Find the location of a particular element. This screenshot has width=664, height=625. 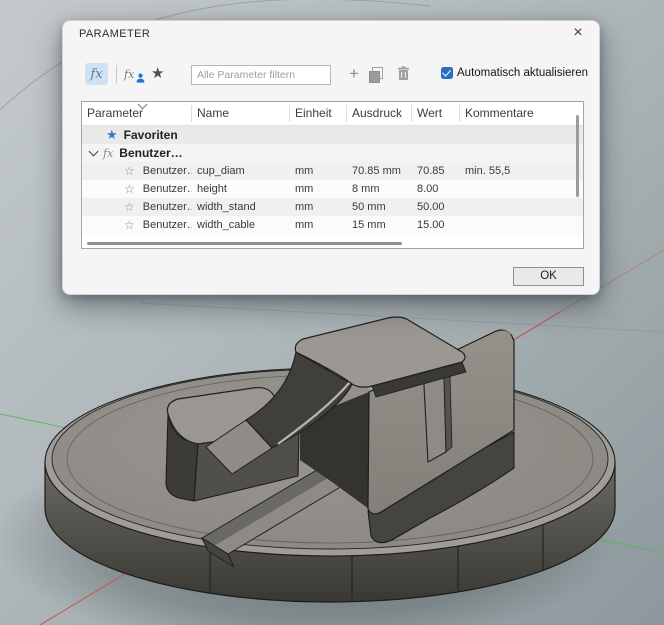

favorites-filter-button: ★ is located at coordinates (157, 74).